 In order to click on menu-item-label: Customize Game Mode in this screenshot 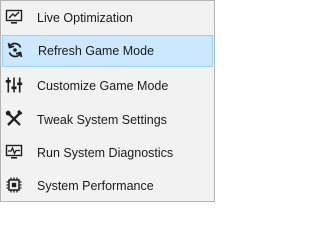, I will do `click(103, 86)`.